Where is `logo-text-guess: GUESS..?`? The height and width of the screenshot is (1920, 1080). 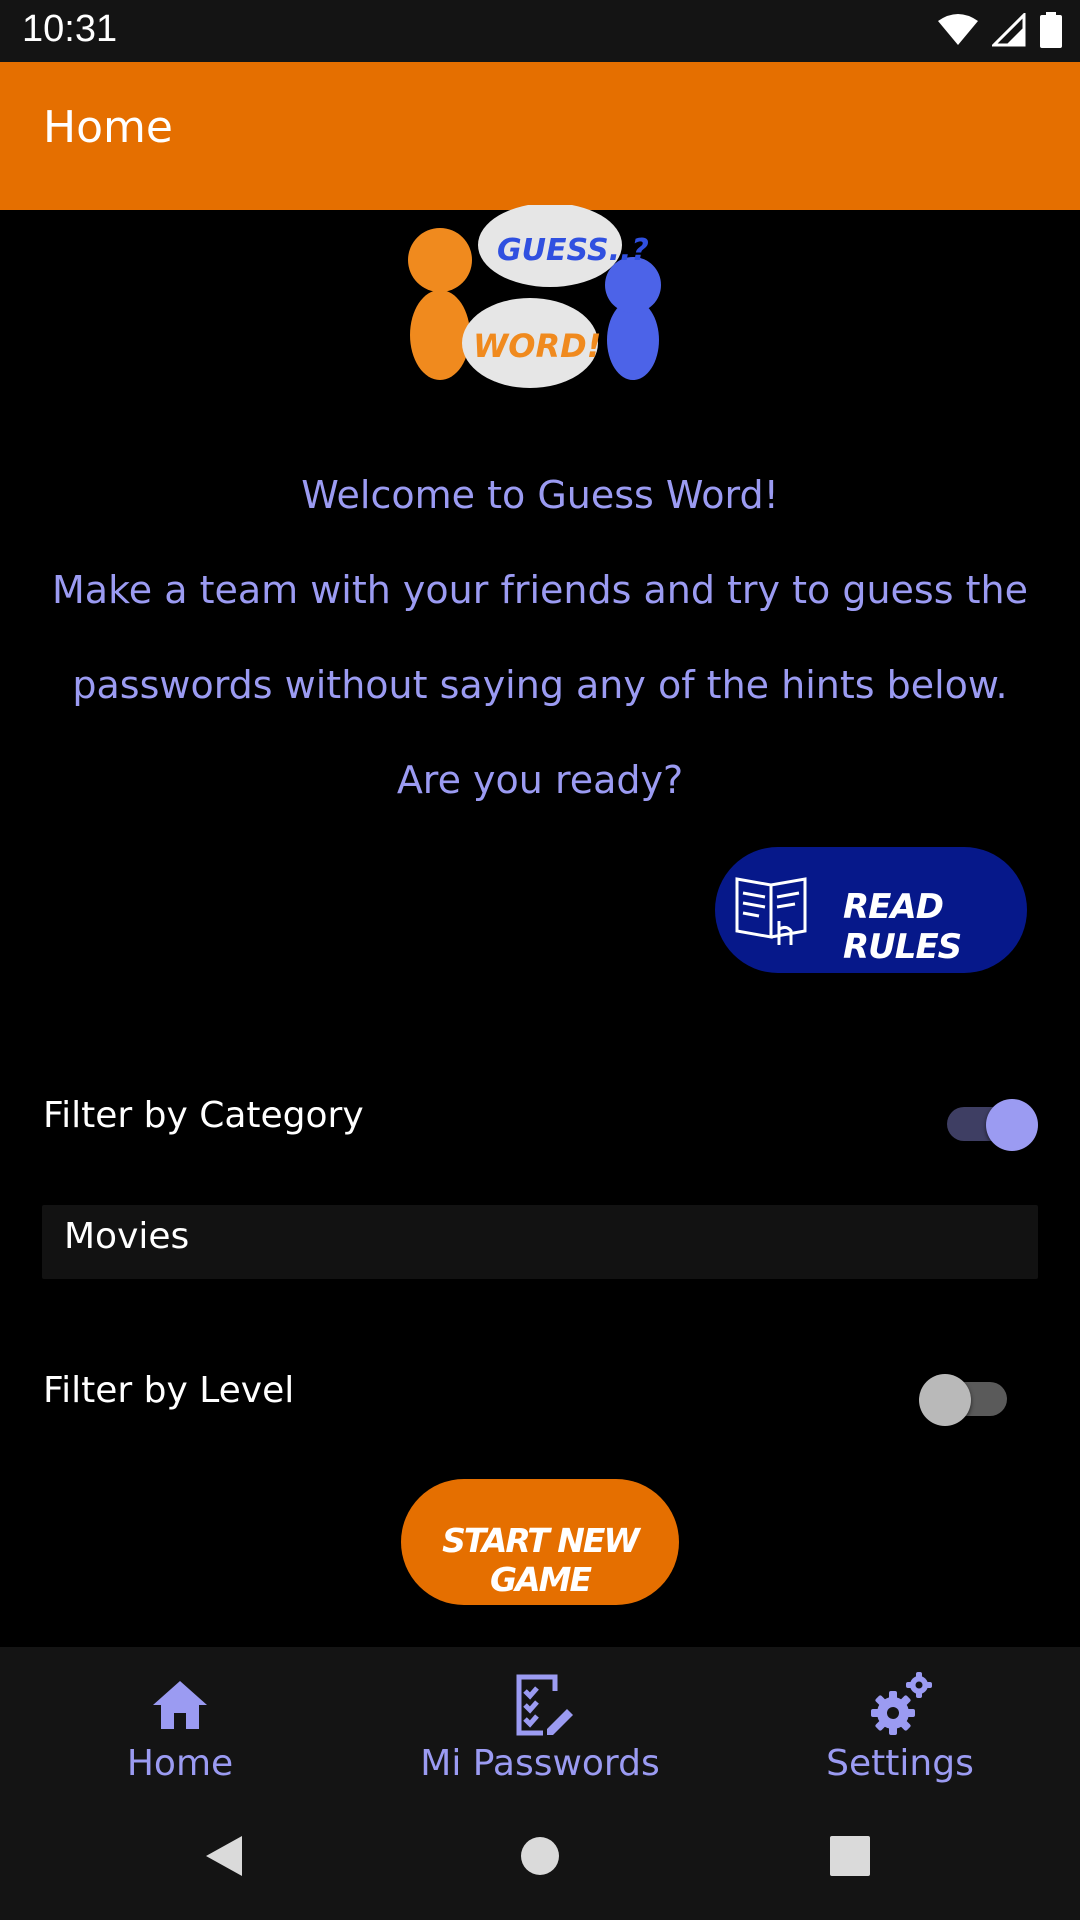 logo-text-guess: GUESS..? is located at coordinates (573, 250).